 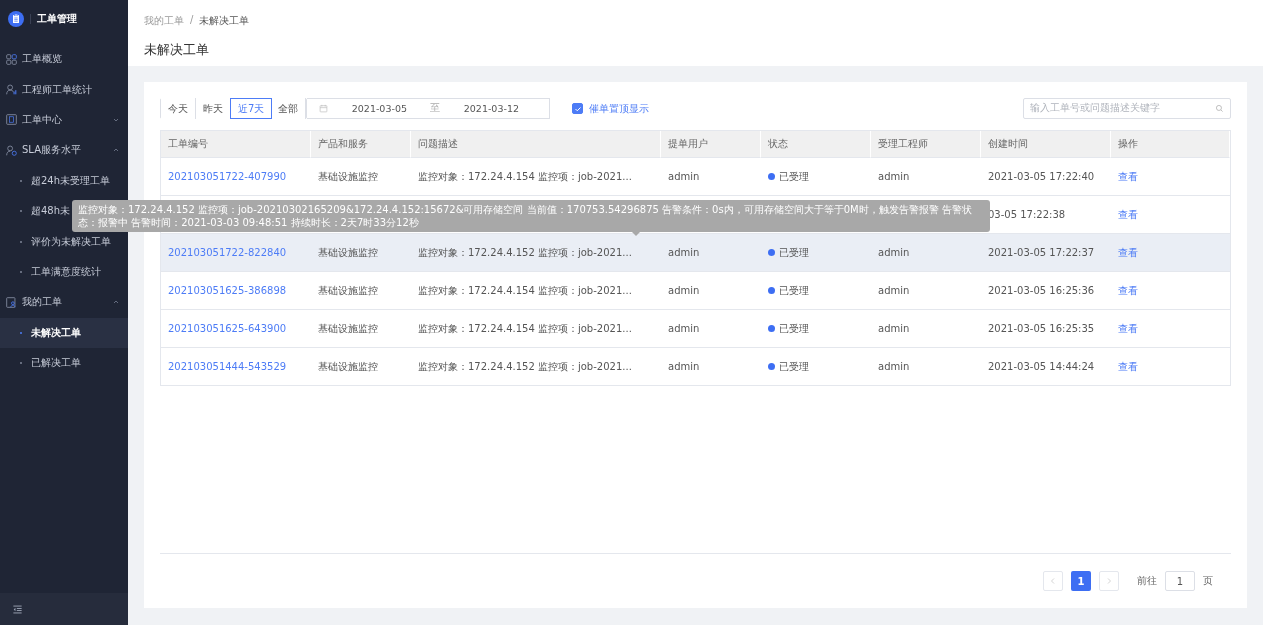 What do you see at coordinates (361, 144) in the screenshot?
I see `column-header: 产品和服务` at bounding box center [361, 144].